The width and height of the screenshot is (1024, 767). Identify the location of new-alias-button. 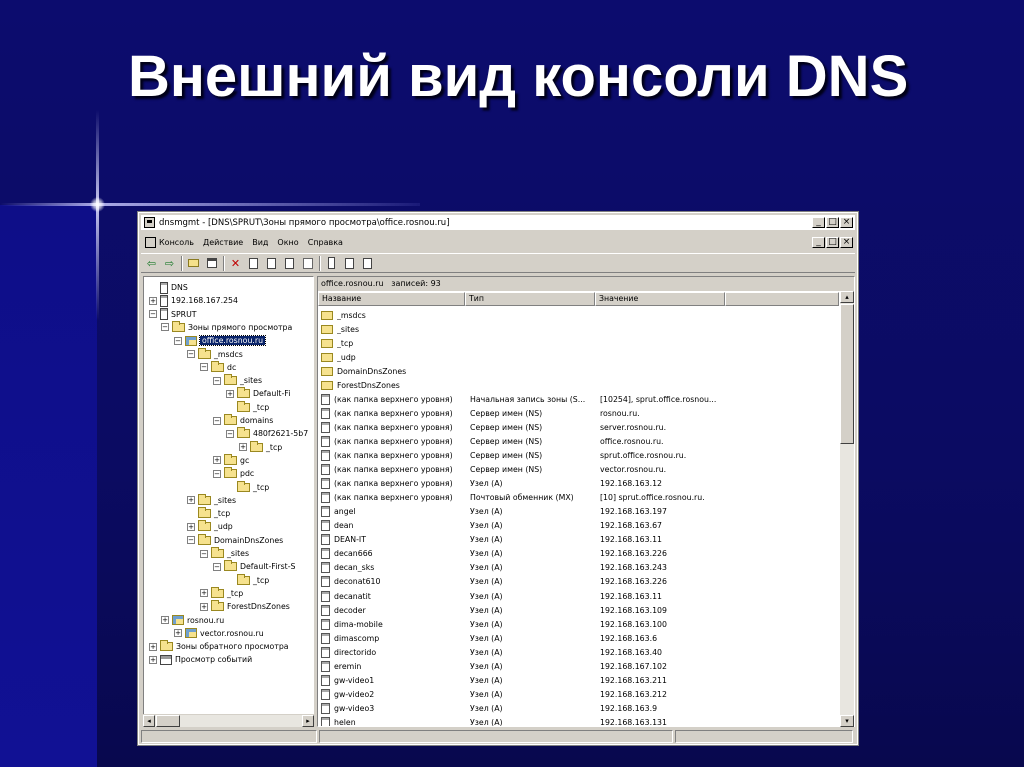
(367, 263).